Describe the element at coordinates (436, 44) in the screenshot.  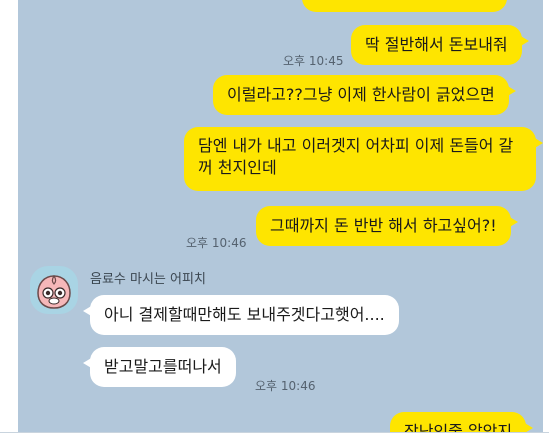
I see `message-text: 딱 절반해서 돈보내줘` at that location.